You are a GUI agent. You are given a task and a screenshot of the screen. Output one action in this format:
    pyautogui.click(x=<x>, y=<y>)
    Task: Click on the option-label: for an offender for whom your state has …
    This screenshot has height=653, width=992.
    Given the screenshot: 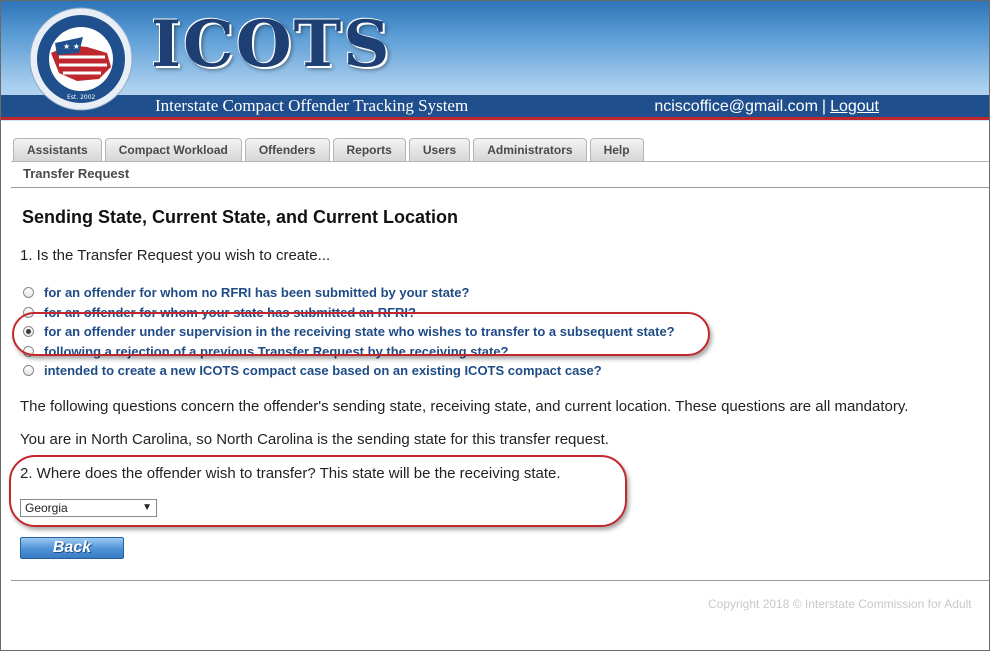 What is the action you would take?
    pyautogui.click(x=230, y=312)
    